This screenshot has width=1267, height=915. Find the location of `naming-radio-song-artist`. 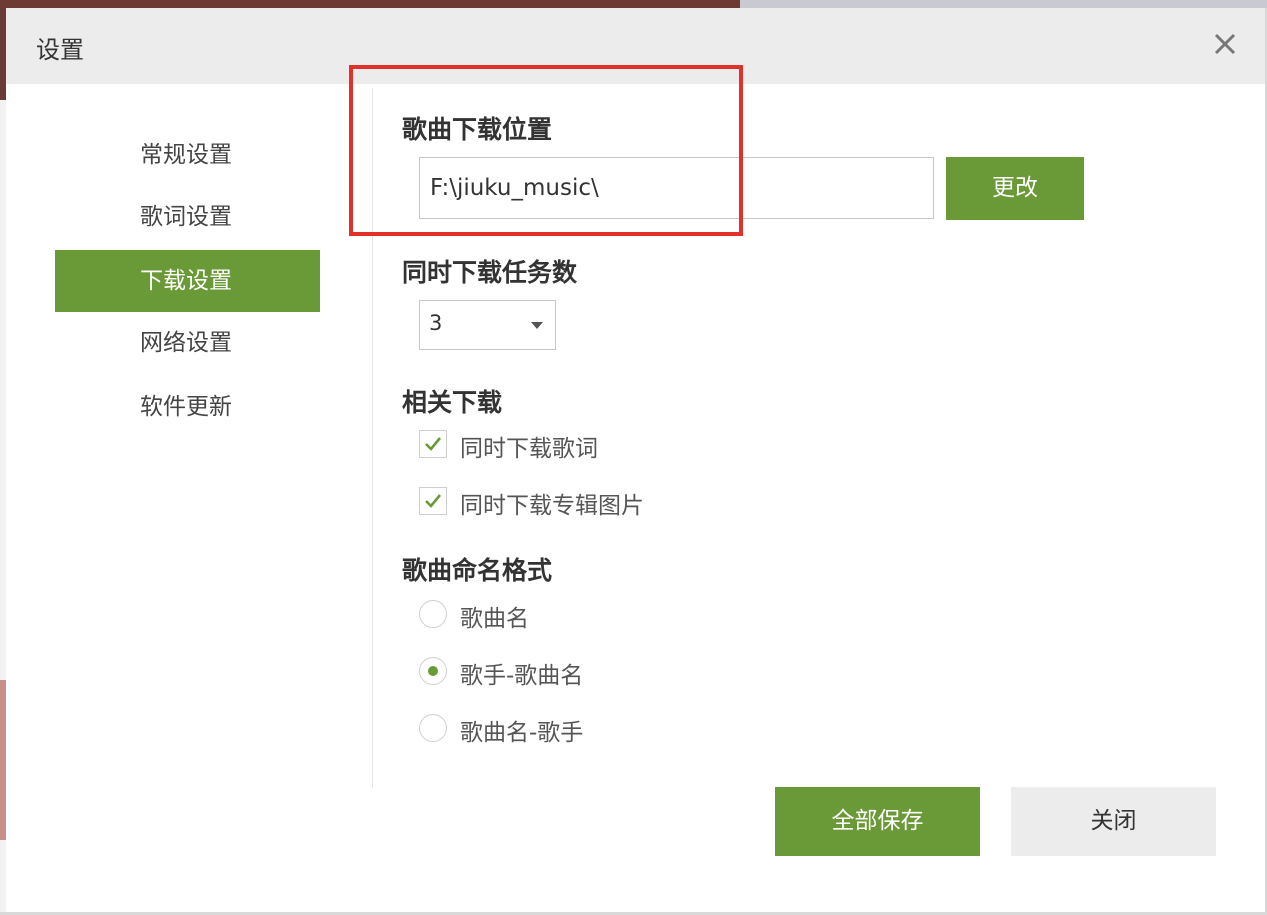

naming-radio-song-artist is located at coordinates (433, 728).